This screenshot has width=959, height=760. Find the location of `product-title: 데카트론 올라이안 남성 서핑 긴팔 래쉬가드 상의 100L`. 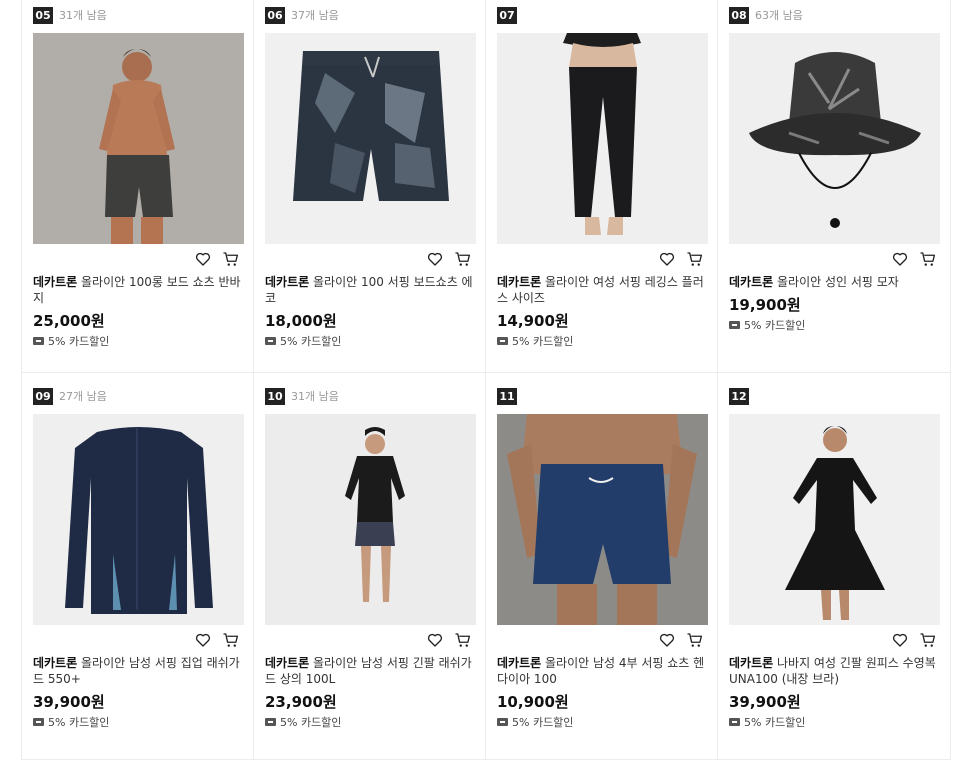

product-title: 데카트론 올라이안 남성 서핑 긴팔 래쉬가드 상의 100L is located at coordinates (369, 671).